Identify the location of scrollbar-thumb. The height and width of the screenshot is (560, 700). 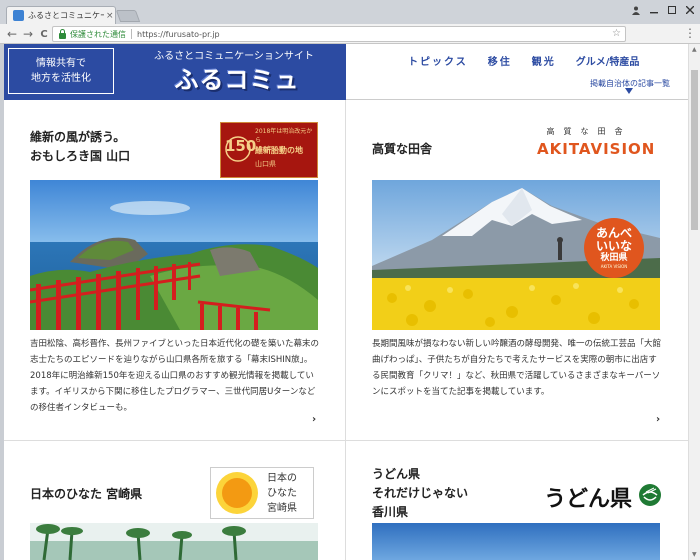
(694, 150).